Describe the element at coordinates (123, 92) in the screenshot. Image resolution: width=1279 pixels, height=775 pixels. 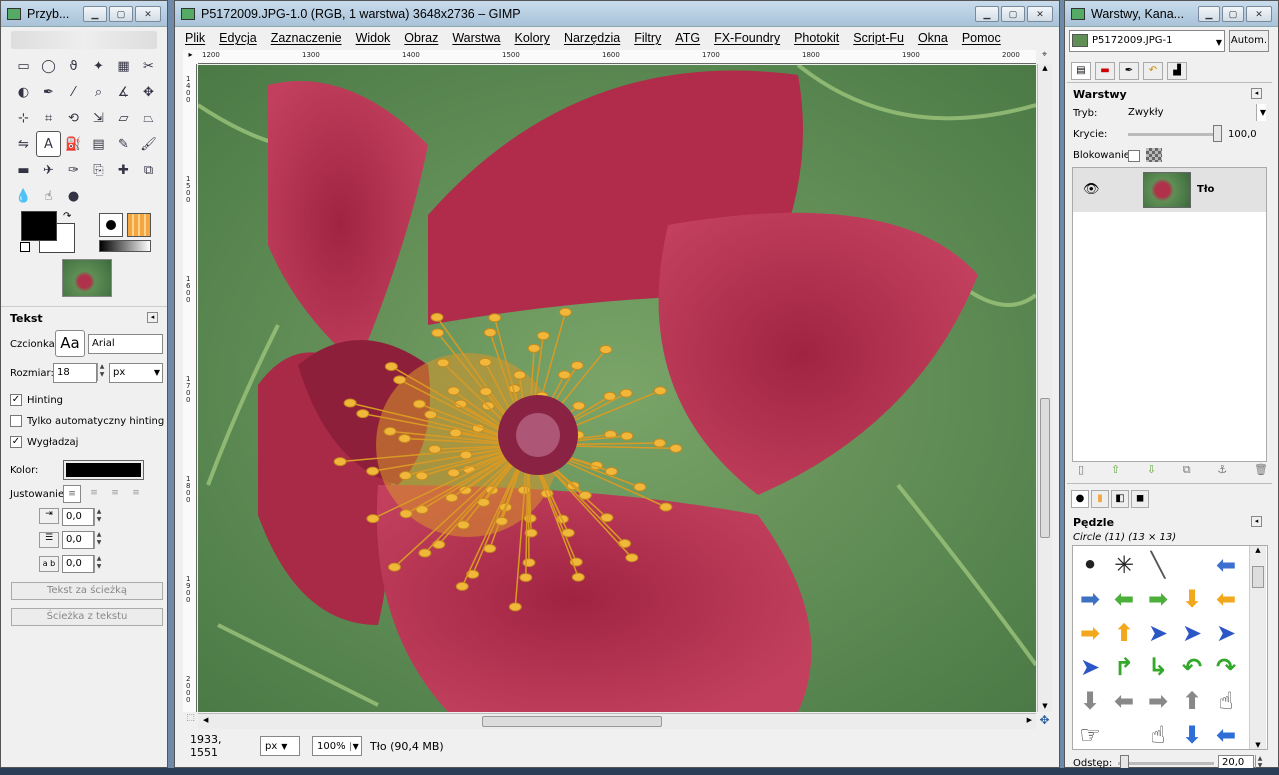
I see `measure-icon: ∡` at that location.